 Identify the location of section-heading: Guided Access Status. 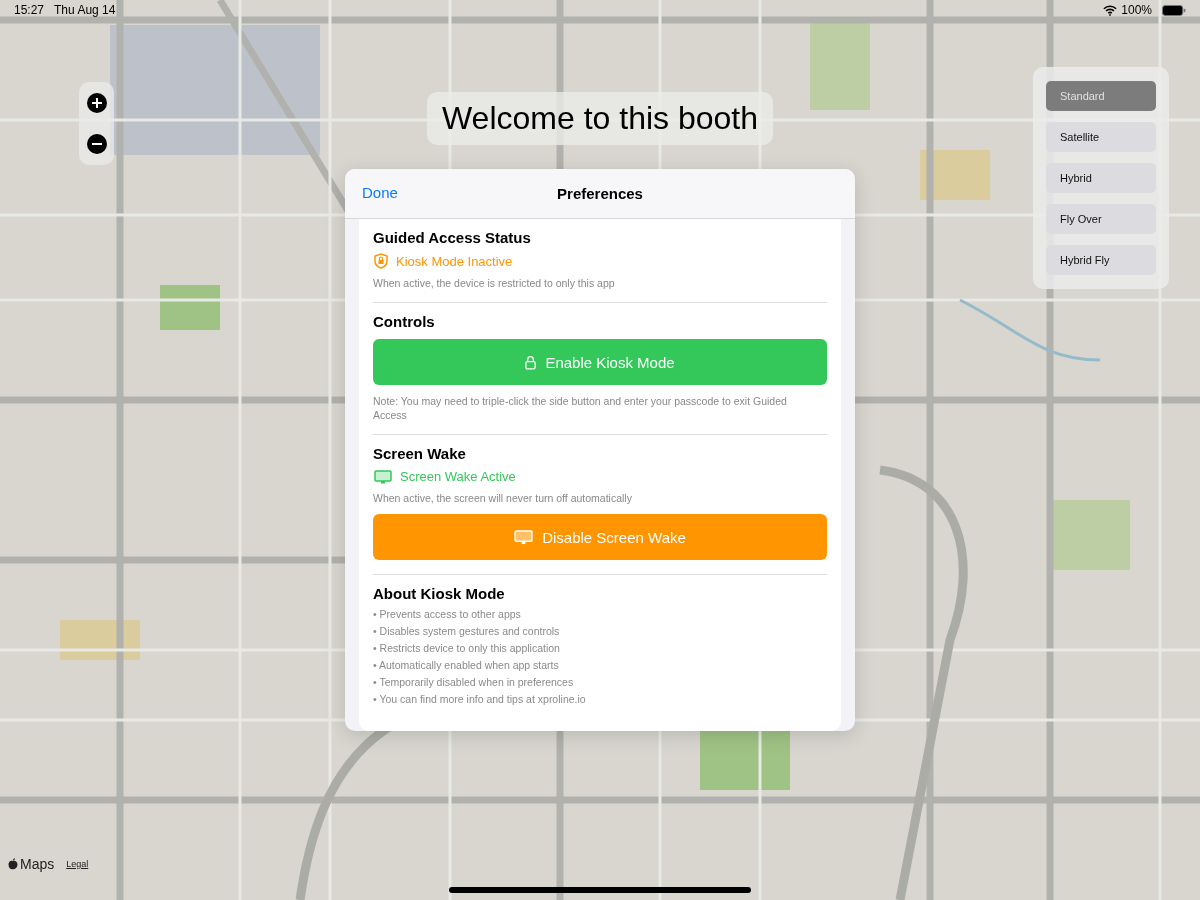
(452, 237).